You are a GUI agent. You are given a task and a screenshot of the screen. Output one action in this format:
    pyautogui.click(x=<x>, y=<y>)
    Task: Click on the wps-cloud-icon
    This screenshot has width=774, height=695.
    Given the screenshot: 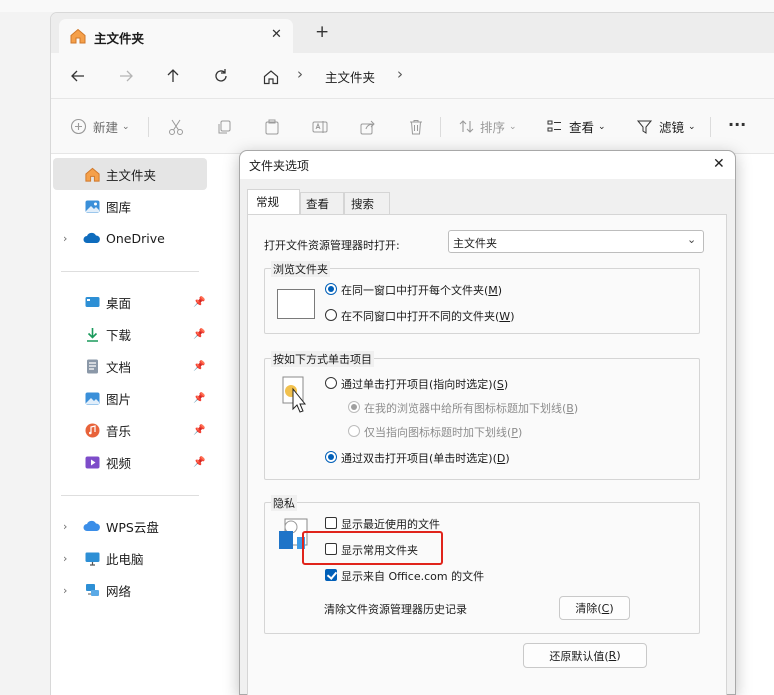 What is the action you would take?
    pyautogui.click(x=92, y=526)
    